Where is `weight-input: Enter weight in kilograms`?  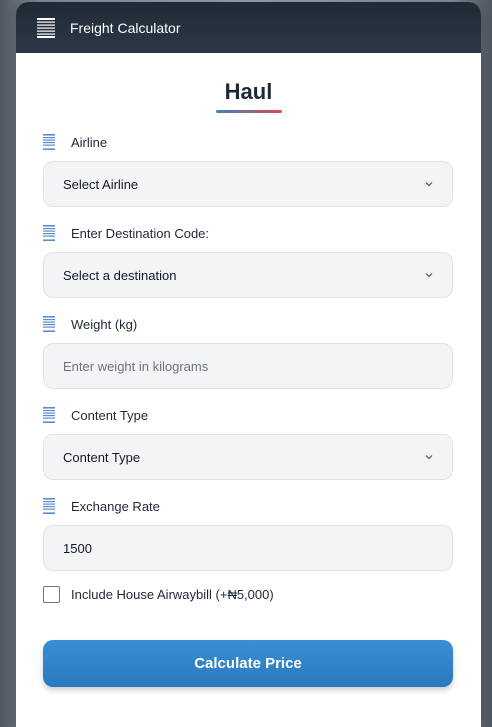
weight-input: Enter weight in kilograms is located at coordinates (248, 366).